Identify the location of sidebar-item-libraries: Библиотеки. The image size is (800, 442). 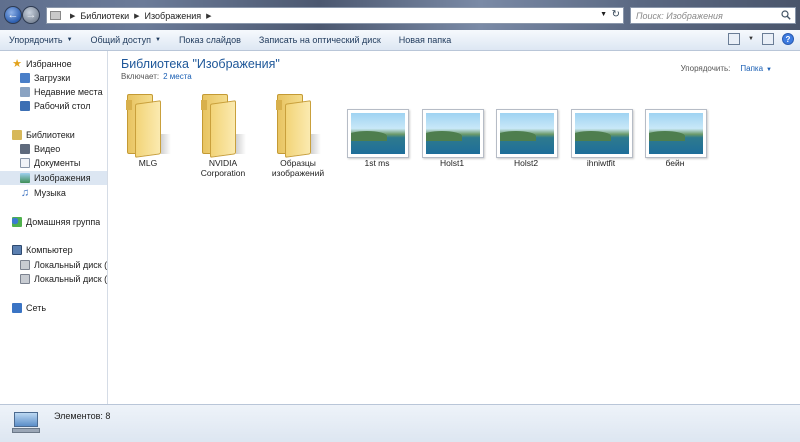
(53, 135).